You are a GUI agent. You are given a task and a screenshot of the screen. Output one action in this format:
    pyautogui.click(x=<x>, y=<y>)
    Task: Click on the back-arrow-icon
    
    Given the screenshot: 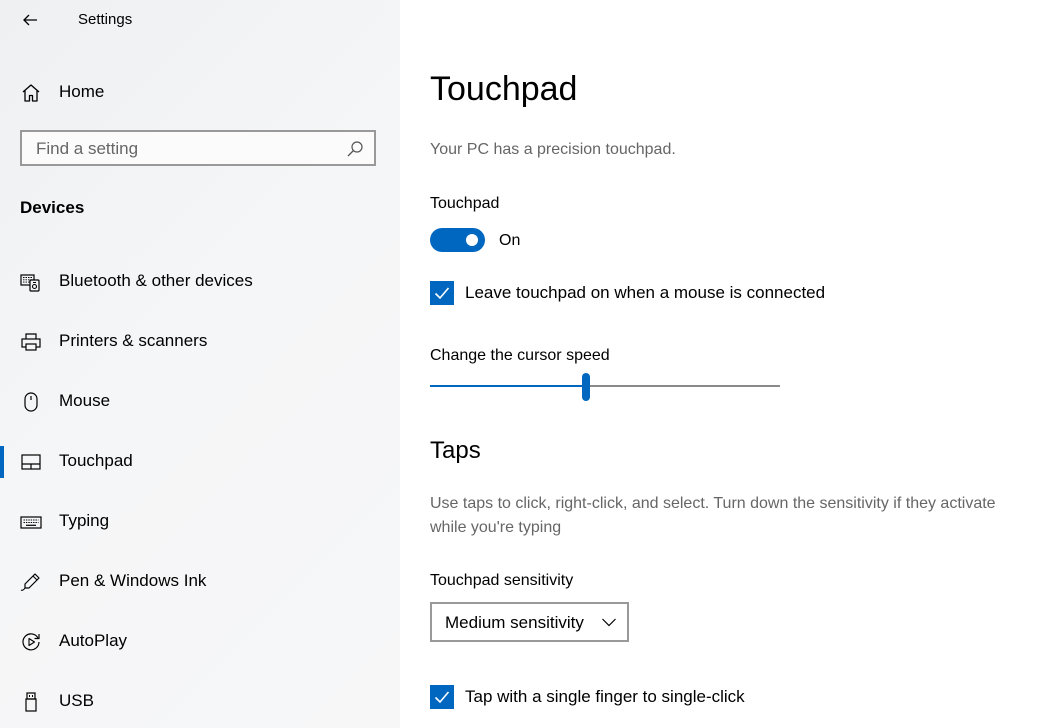 What is the action you would take?
    pyautogui.click(x=30, y=20)
    